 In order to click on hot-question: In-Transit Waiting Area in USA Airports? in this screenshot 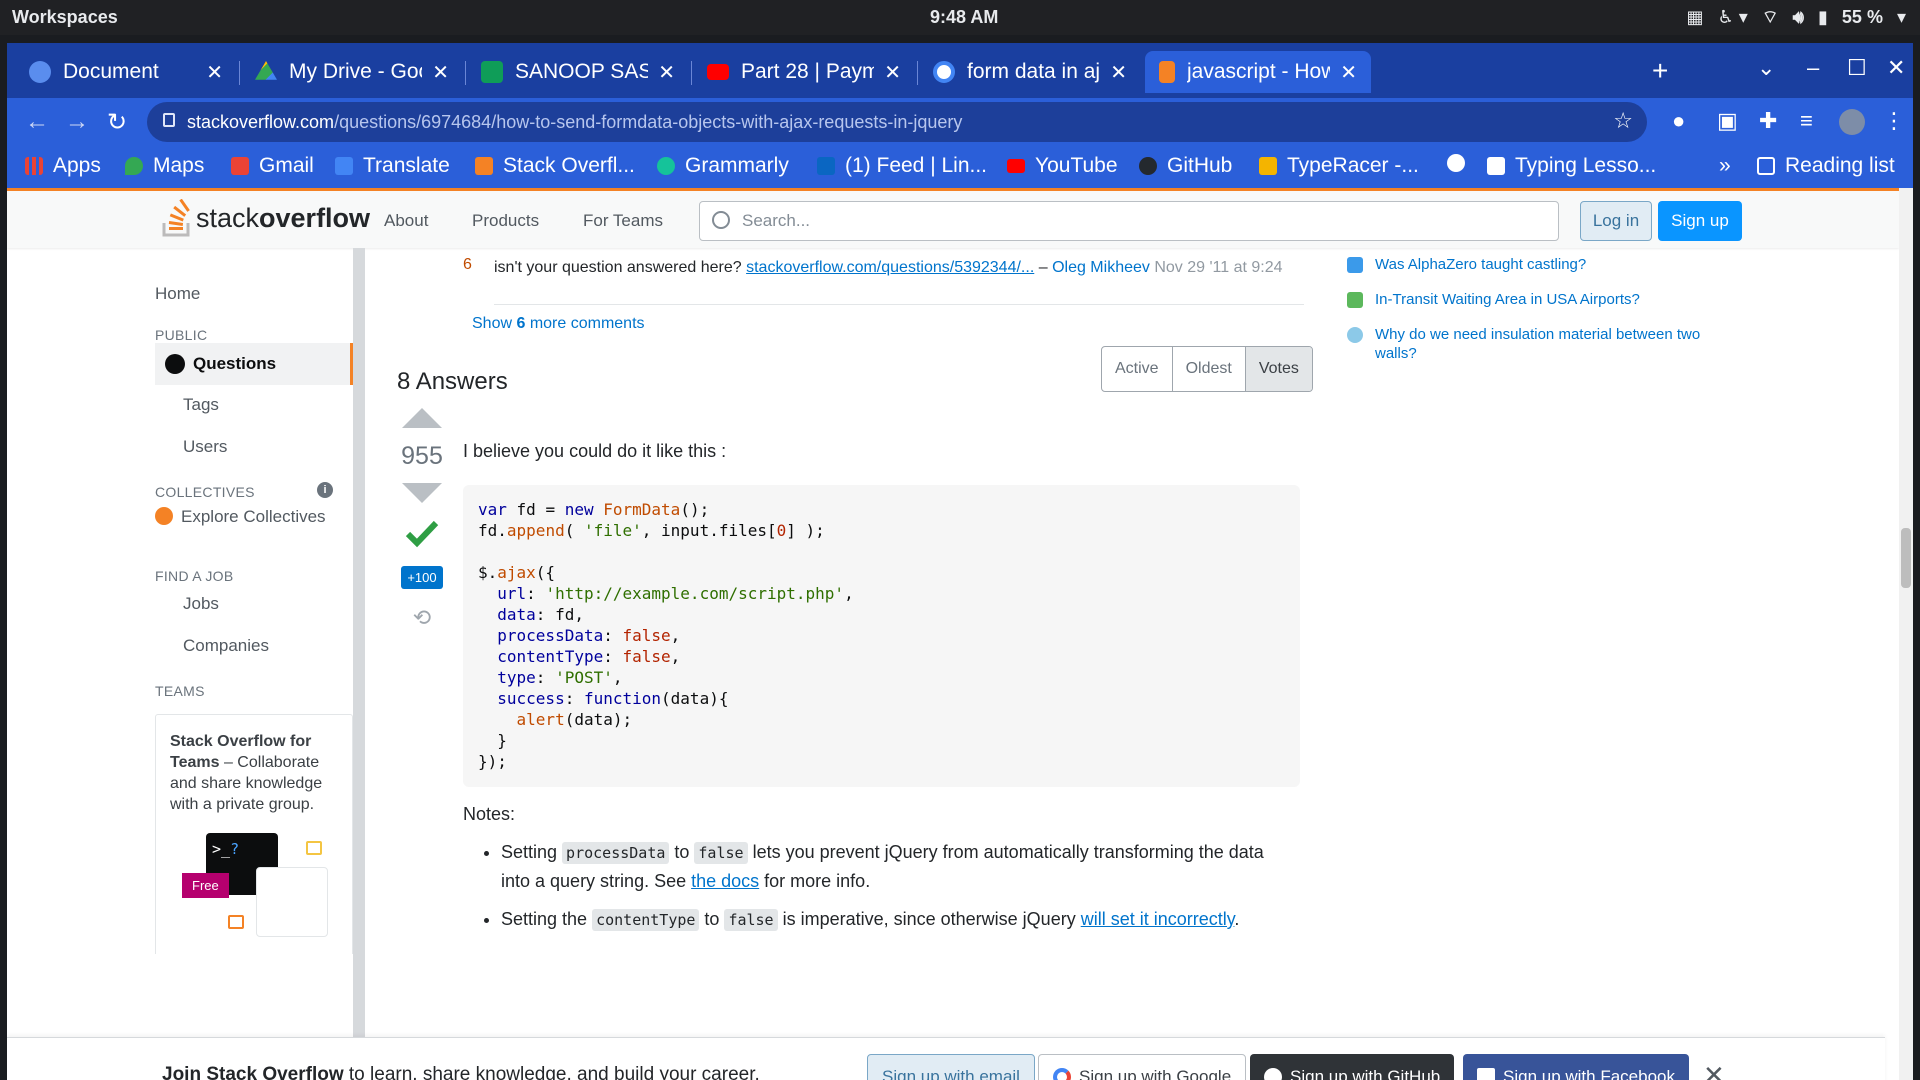, I will do `click(1527, 299)`.